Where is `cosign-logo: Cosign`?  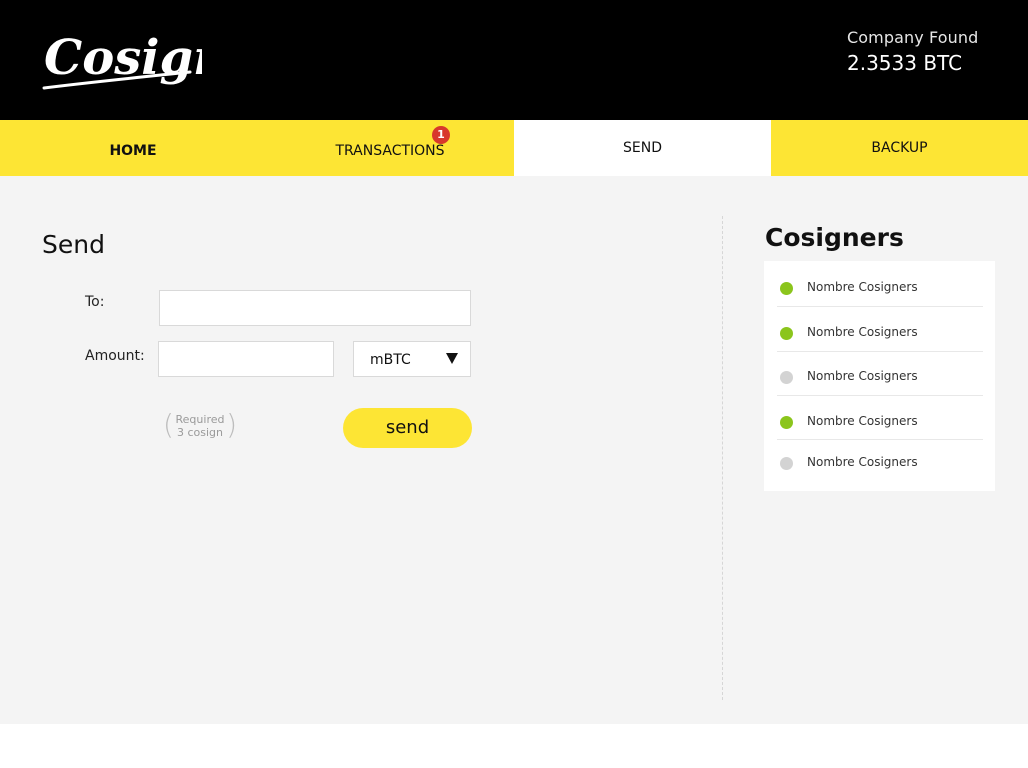 cosign-logo: Cosign is located at coordinates (122, 61).